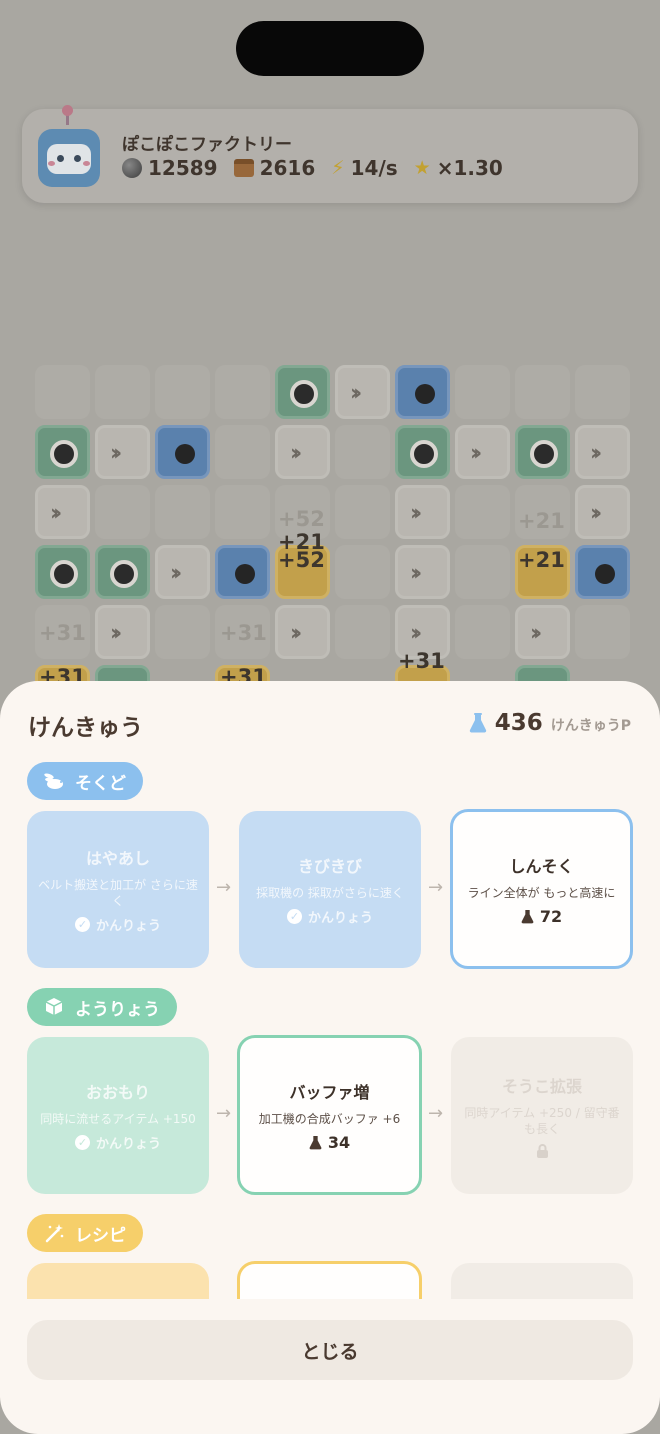 Image resolution: width=660 pixels, height=1434 pixels. What do you see at coordinates (551, 916) in the screenshot?
I see `cost-value: 72` at bounding box center [551, 916].